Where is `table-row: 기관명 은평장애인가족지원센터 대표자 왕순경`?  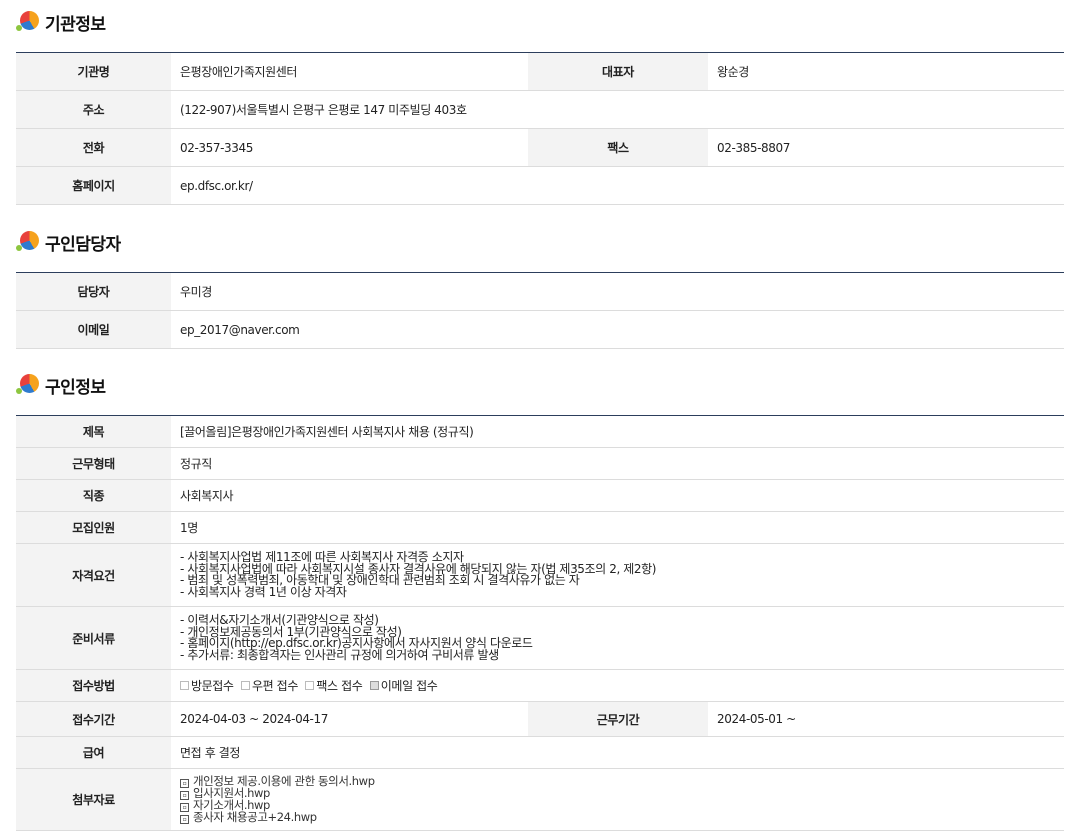 table-row: 기관명 은평장애인가족지원센터 대표자 왕순경 is located at coordinates (540, 71).